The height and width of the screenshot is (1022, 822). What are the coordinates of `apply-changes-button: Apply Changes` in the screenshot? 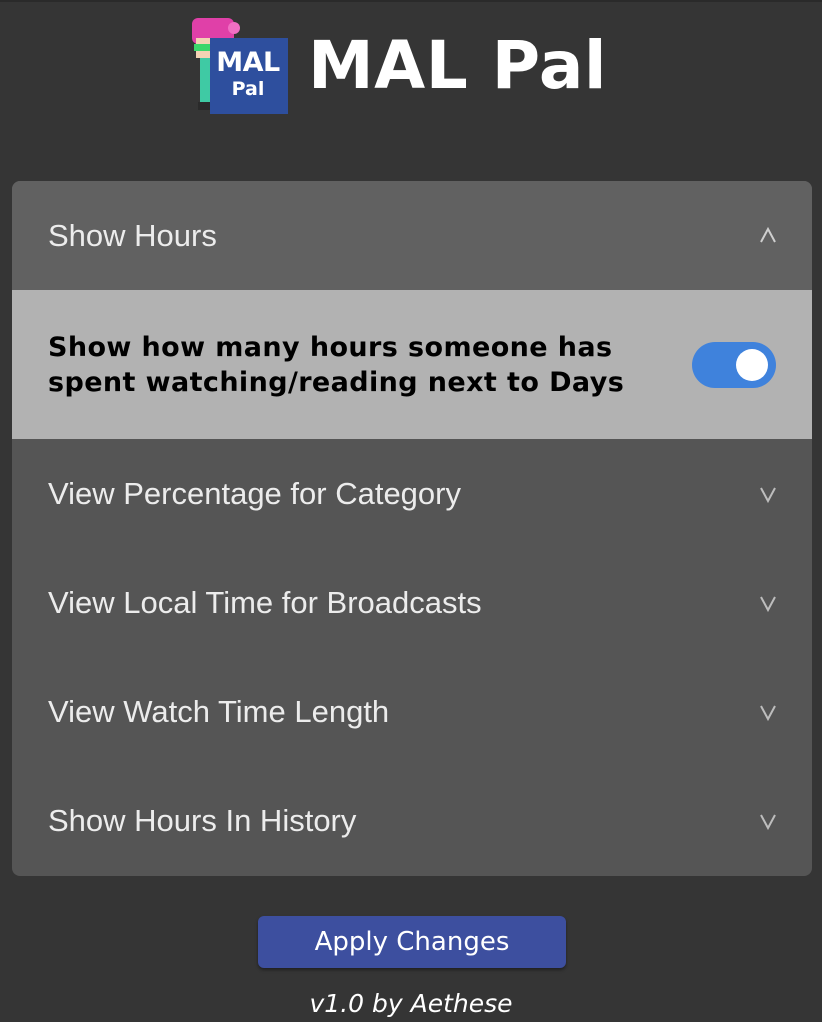 It's located at (412, 942).